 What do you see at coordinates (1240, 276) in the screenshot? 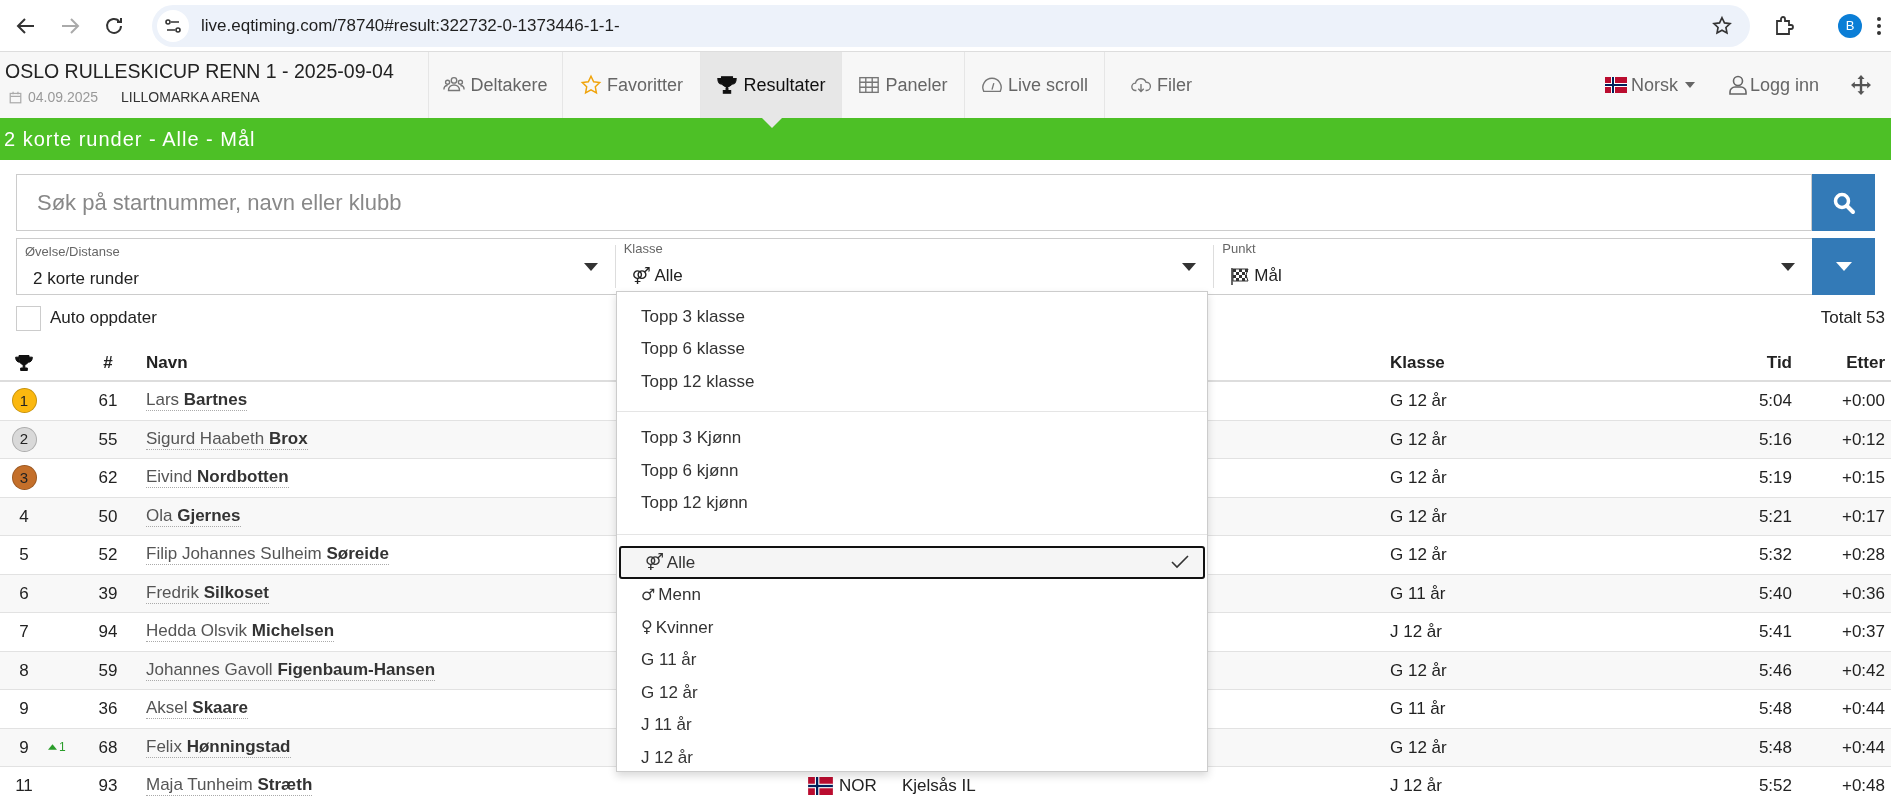
I see `checkered-flag-icon` at bounding box center [1240, 276].